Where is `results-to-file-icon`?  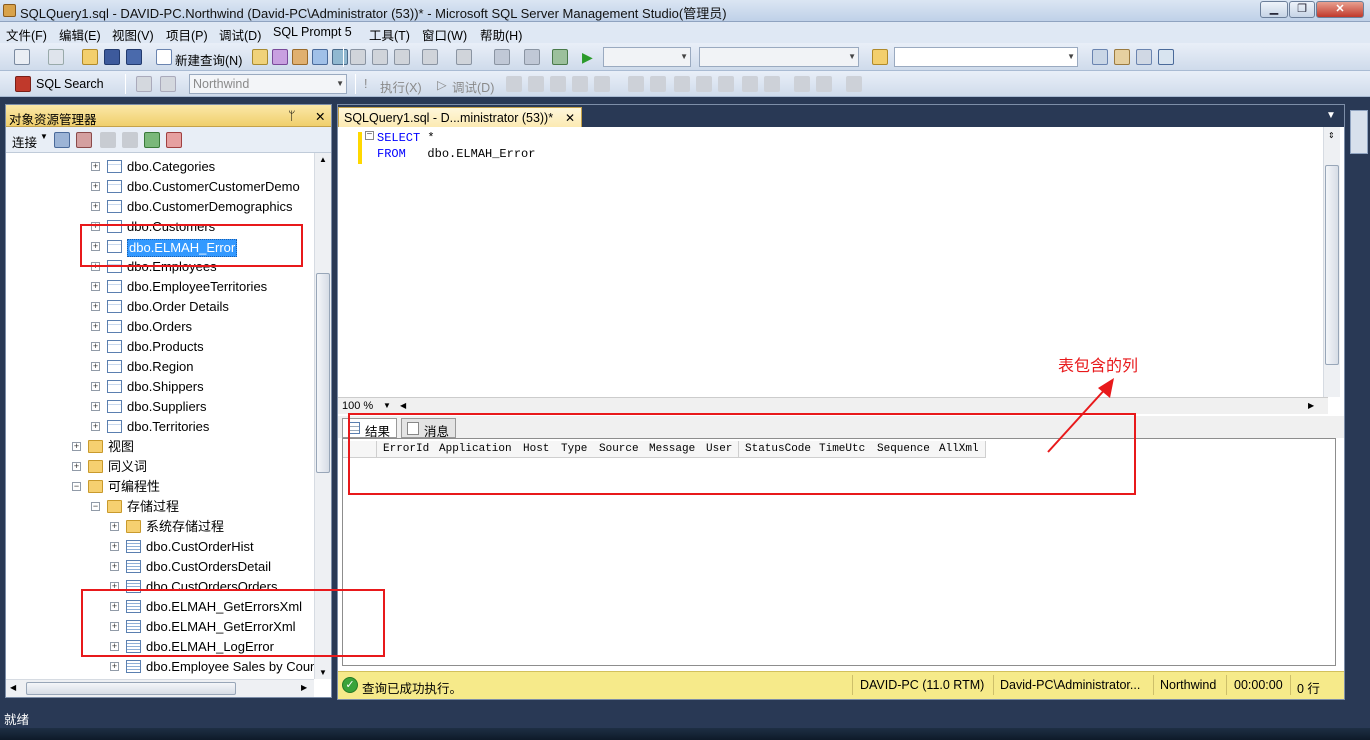 results-to-file-icon is located at coordinates (726, 84).